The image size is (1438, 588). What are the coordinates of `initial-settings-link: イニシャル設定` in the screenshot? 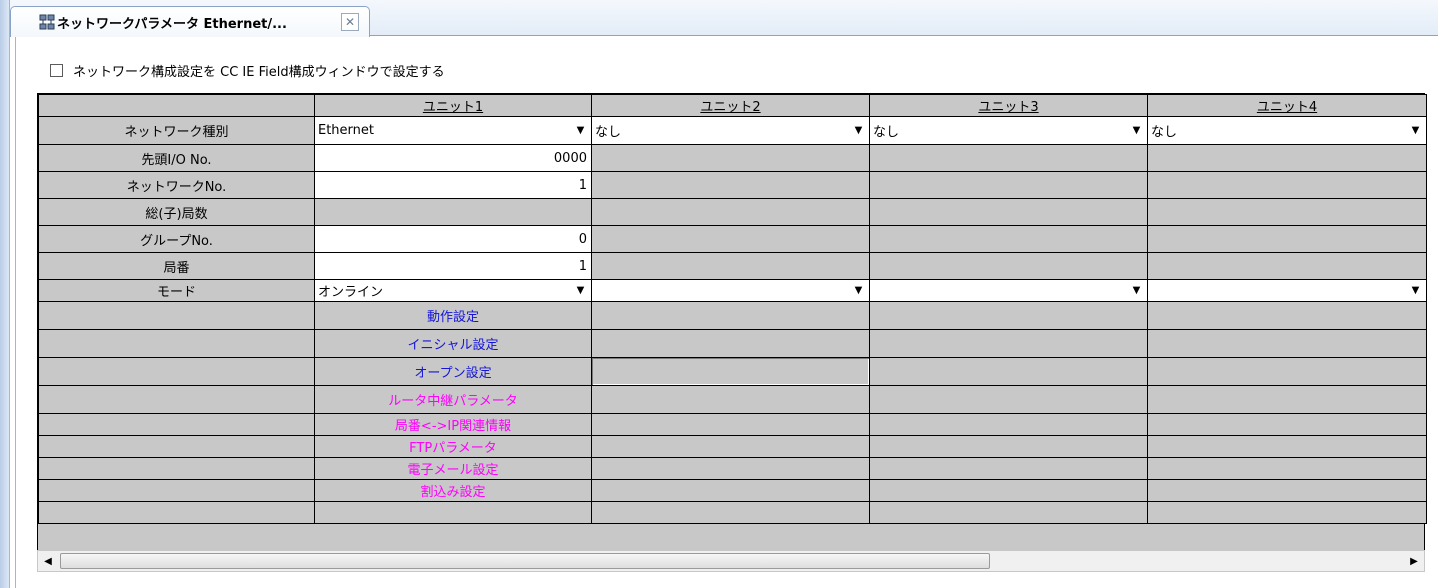 It's located at (453, 343).